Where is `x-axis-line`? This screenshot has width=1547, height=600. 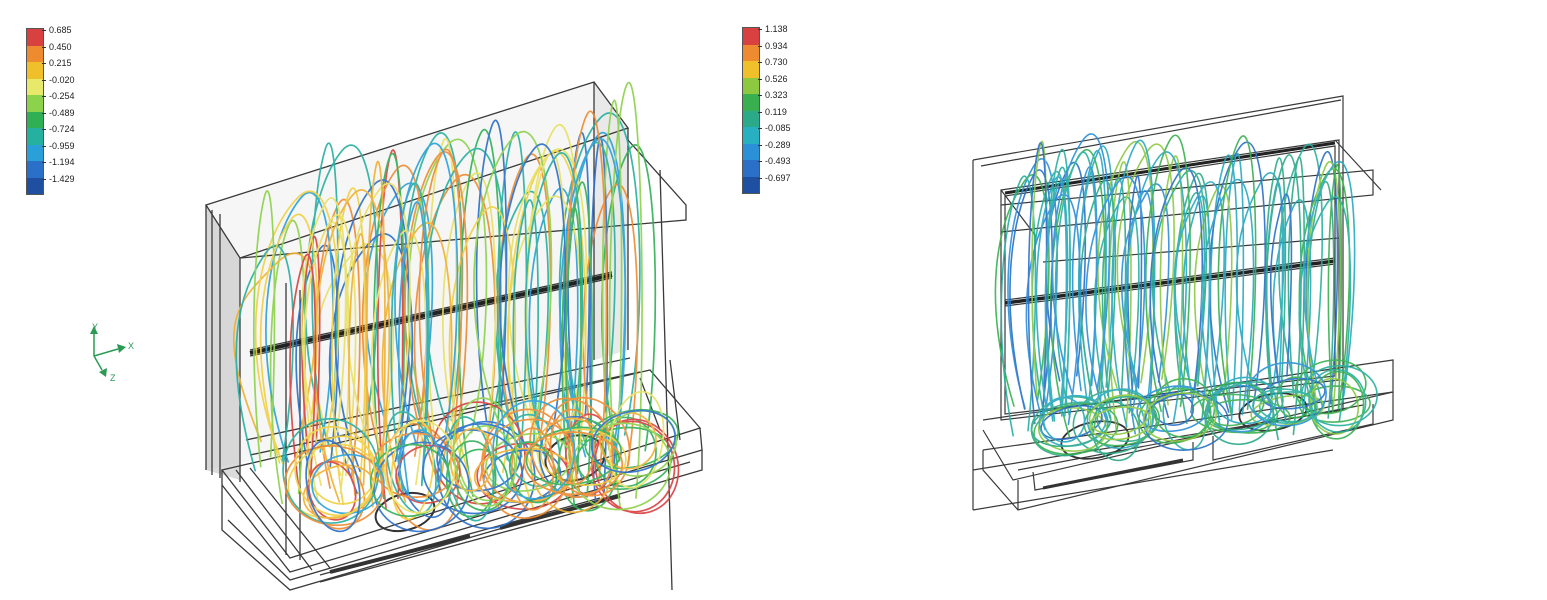
x-axis-line is located at coordinates (106, 352).